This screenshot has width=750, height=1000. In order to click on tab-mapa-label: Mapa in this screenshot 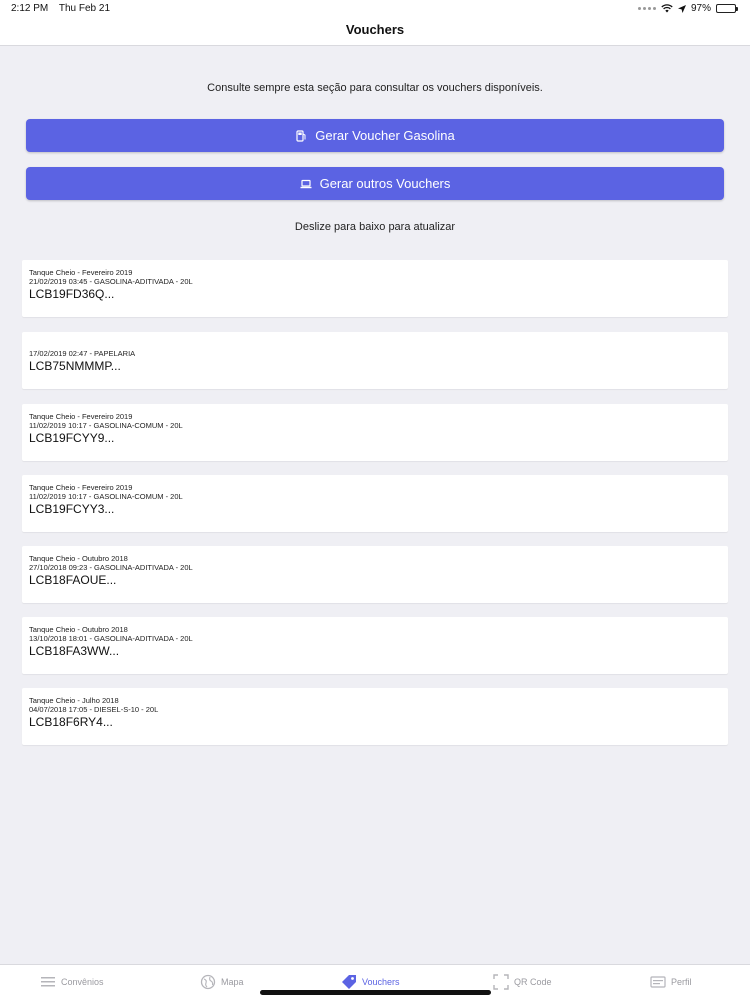, I will do `click(232, 982)`.